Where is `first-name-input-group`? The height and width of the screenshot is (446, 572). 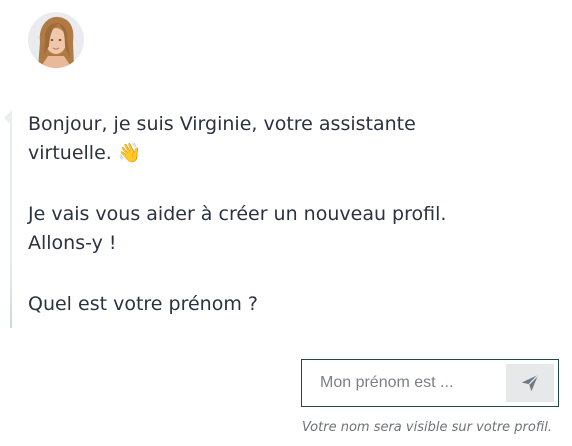
first-name-input-group is located at coordinates (430, 383).